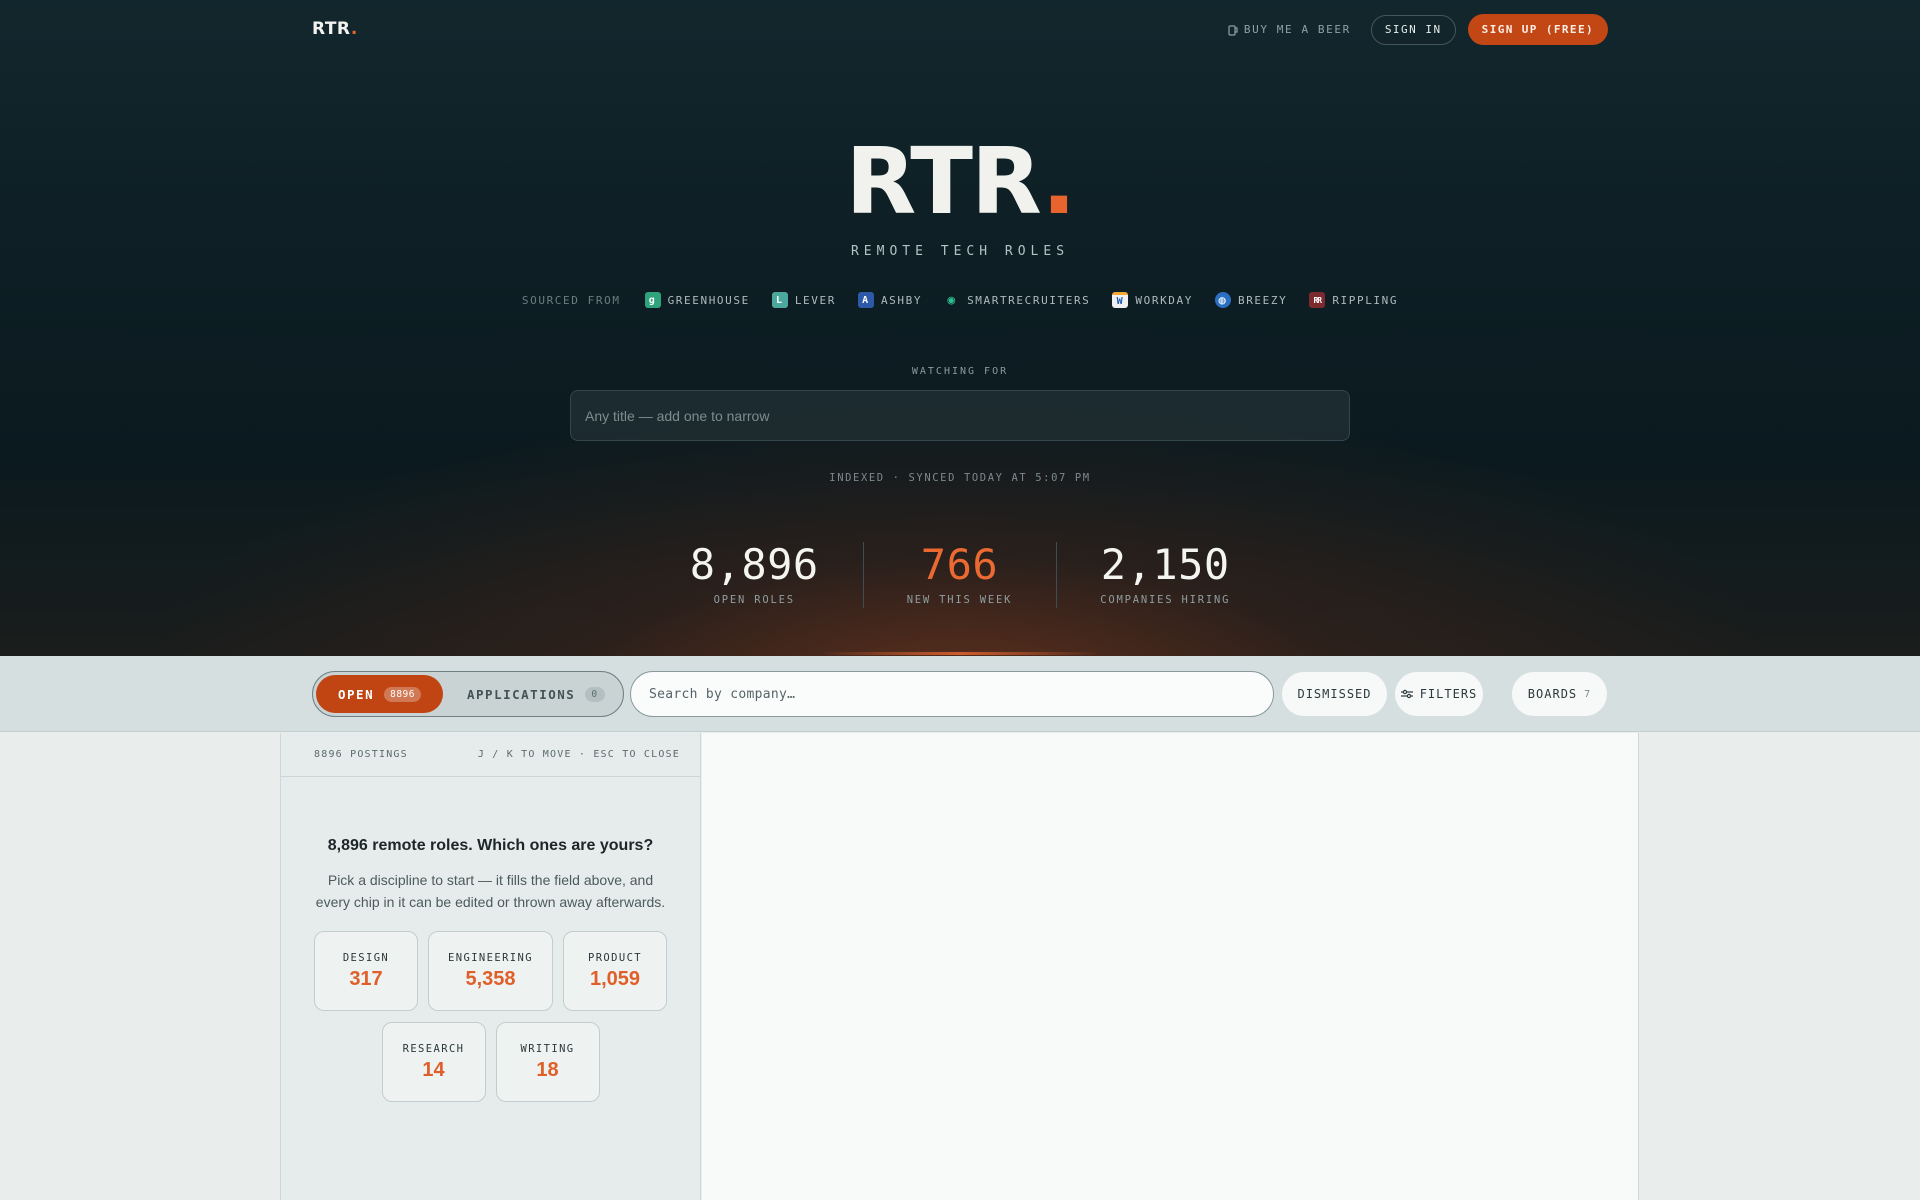  Describe the element at coordinates (652, 300) in the screenshot. I see `greenhouse-icon: g` at that location.